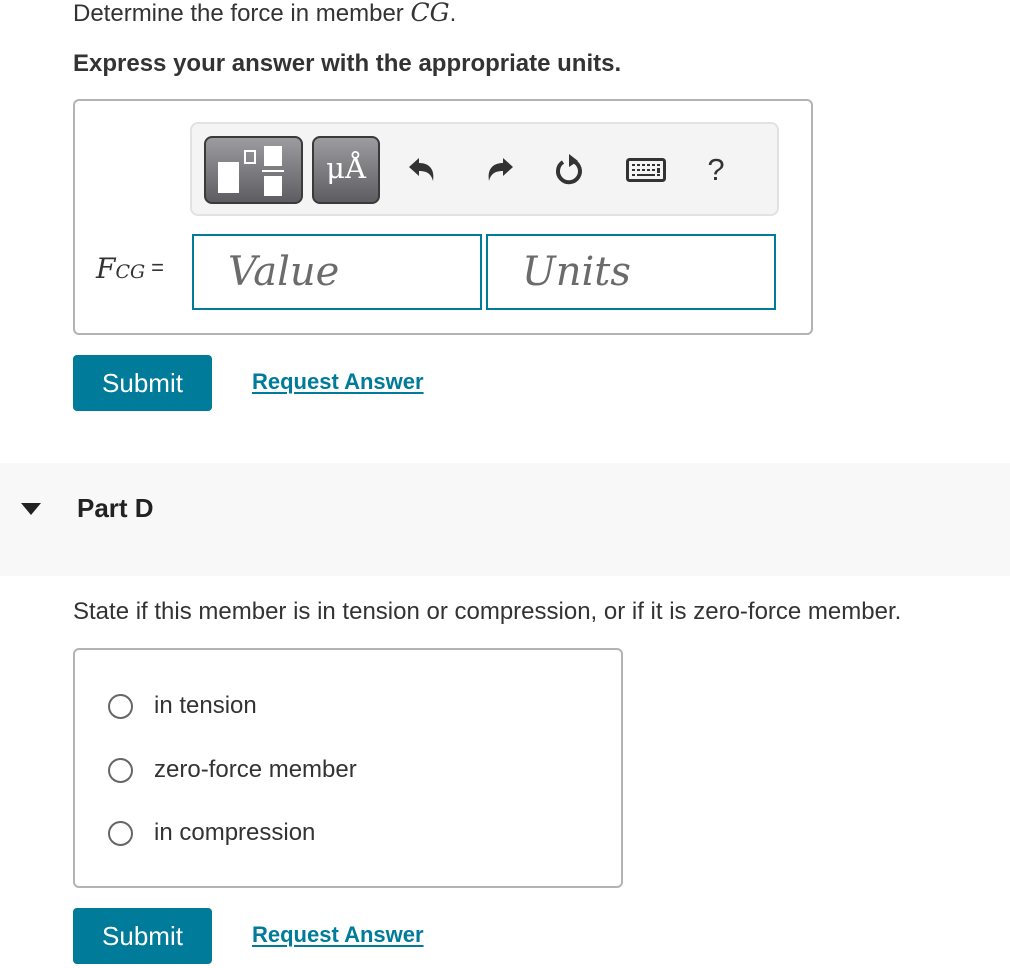  Describe the element at coordinates (253, 170) in the screenshot. I see `templates-button` at that location.